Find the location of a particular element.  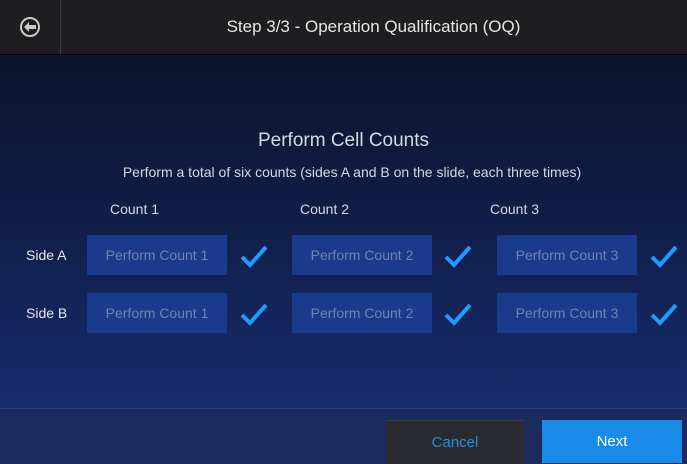

column-header-count-2: Count 2 is located at coordinates (325, 209).